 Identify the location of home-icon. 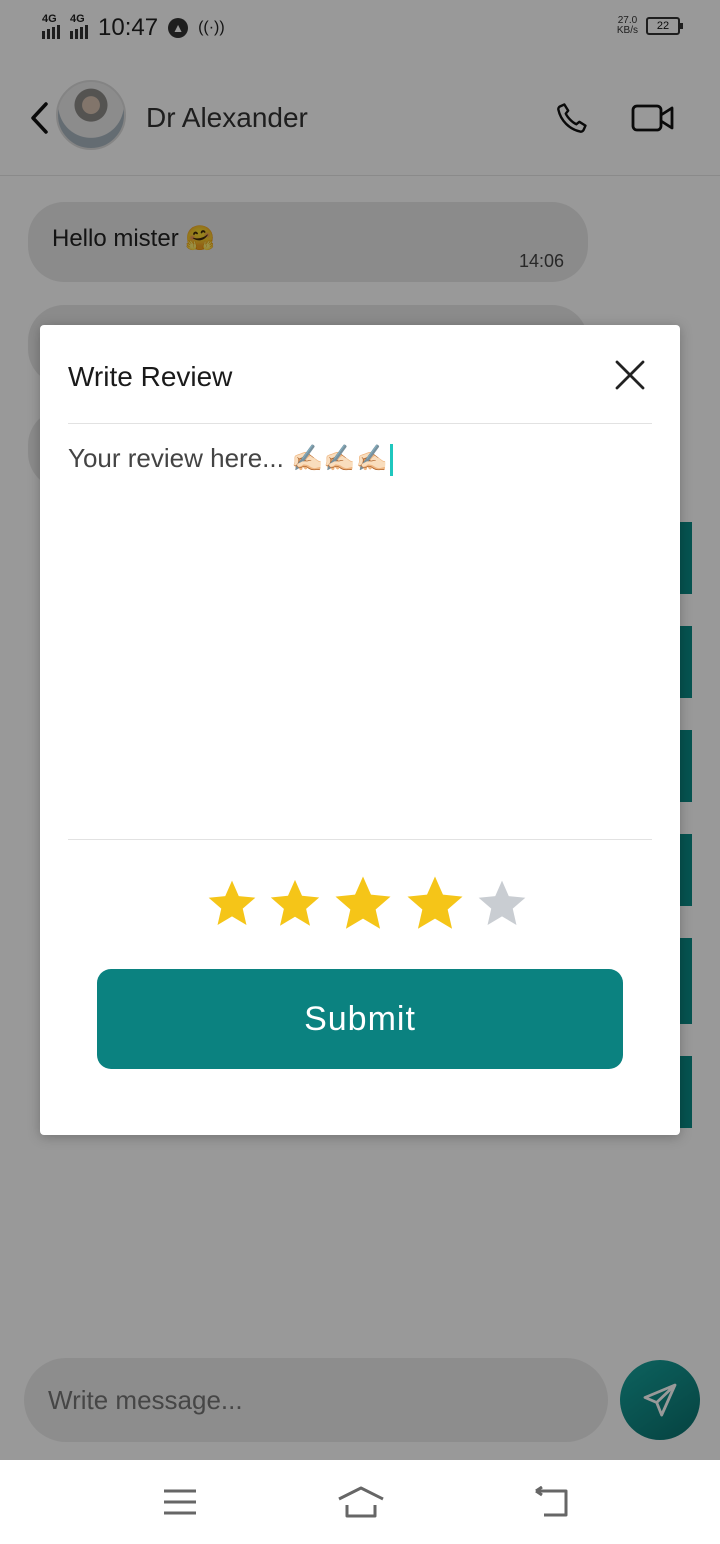
(361, 1502).